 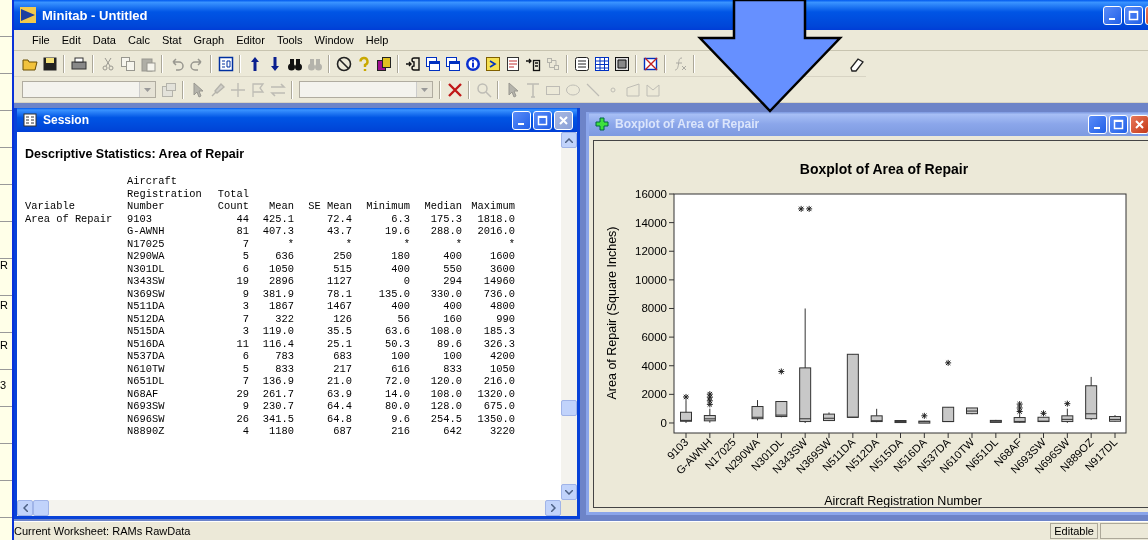 I want to click on table-cell-text: 72.0, so click(x=397, y=381).